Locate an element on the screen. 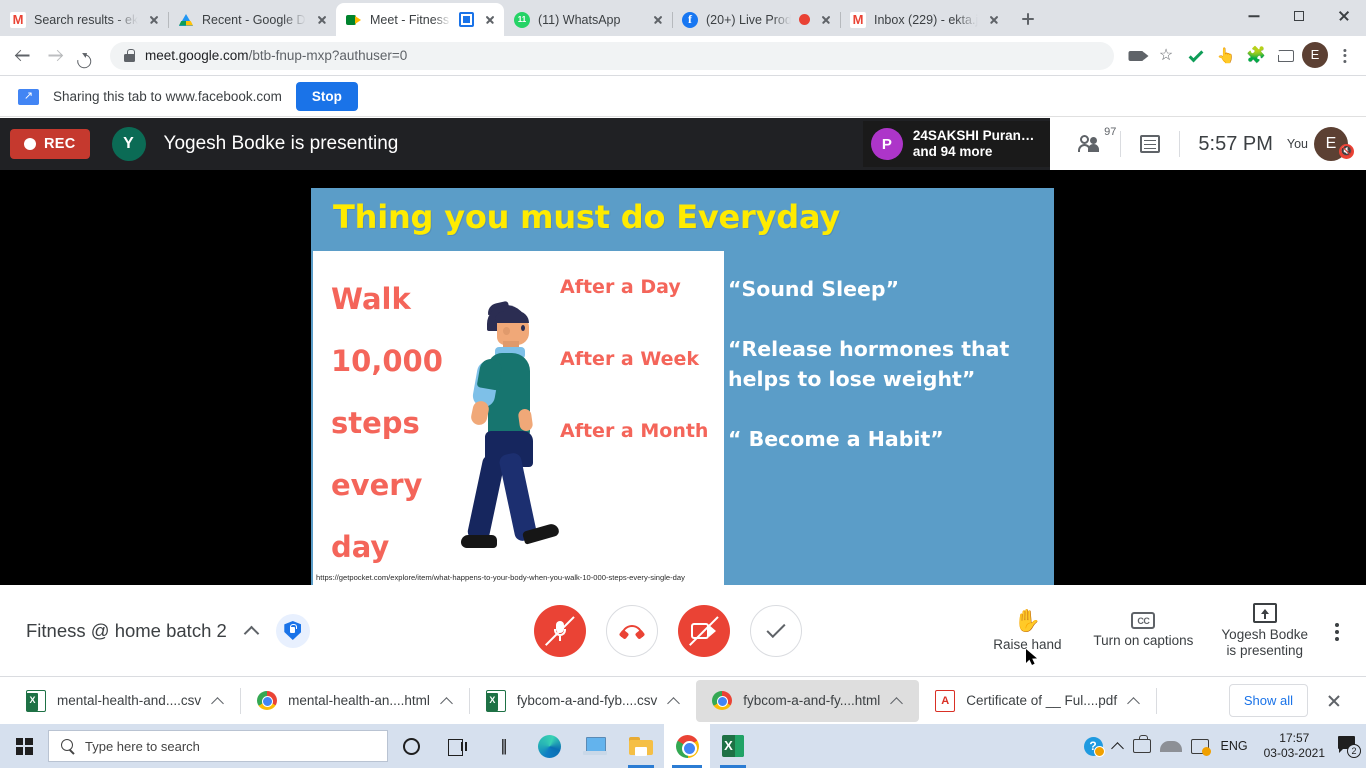 The height and width of the screenshot is (768, 1366). window-close-button is located at coordinates (1343, 16).